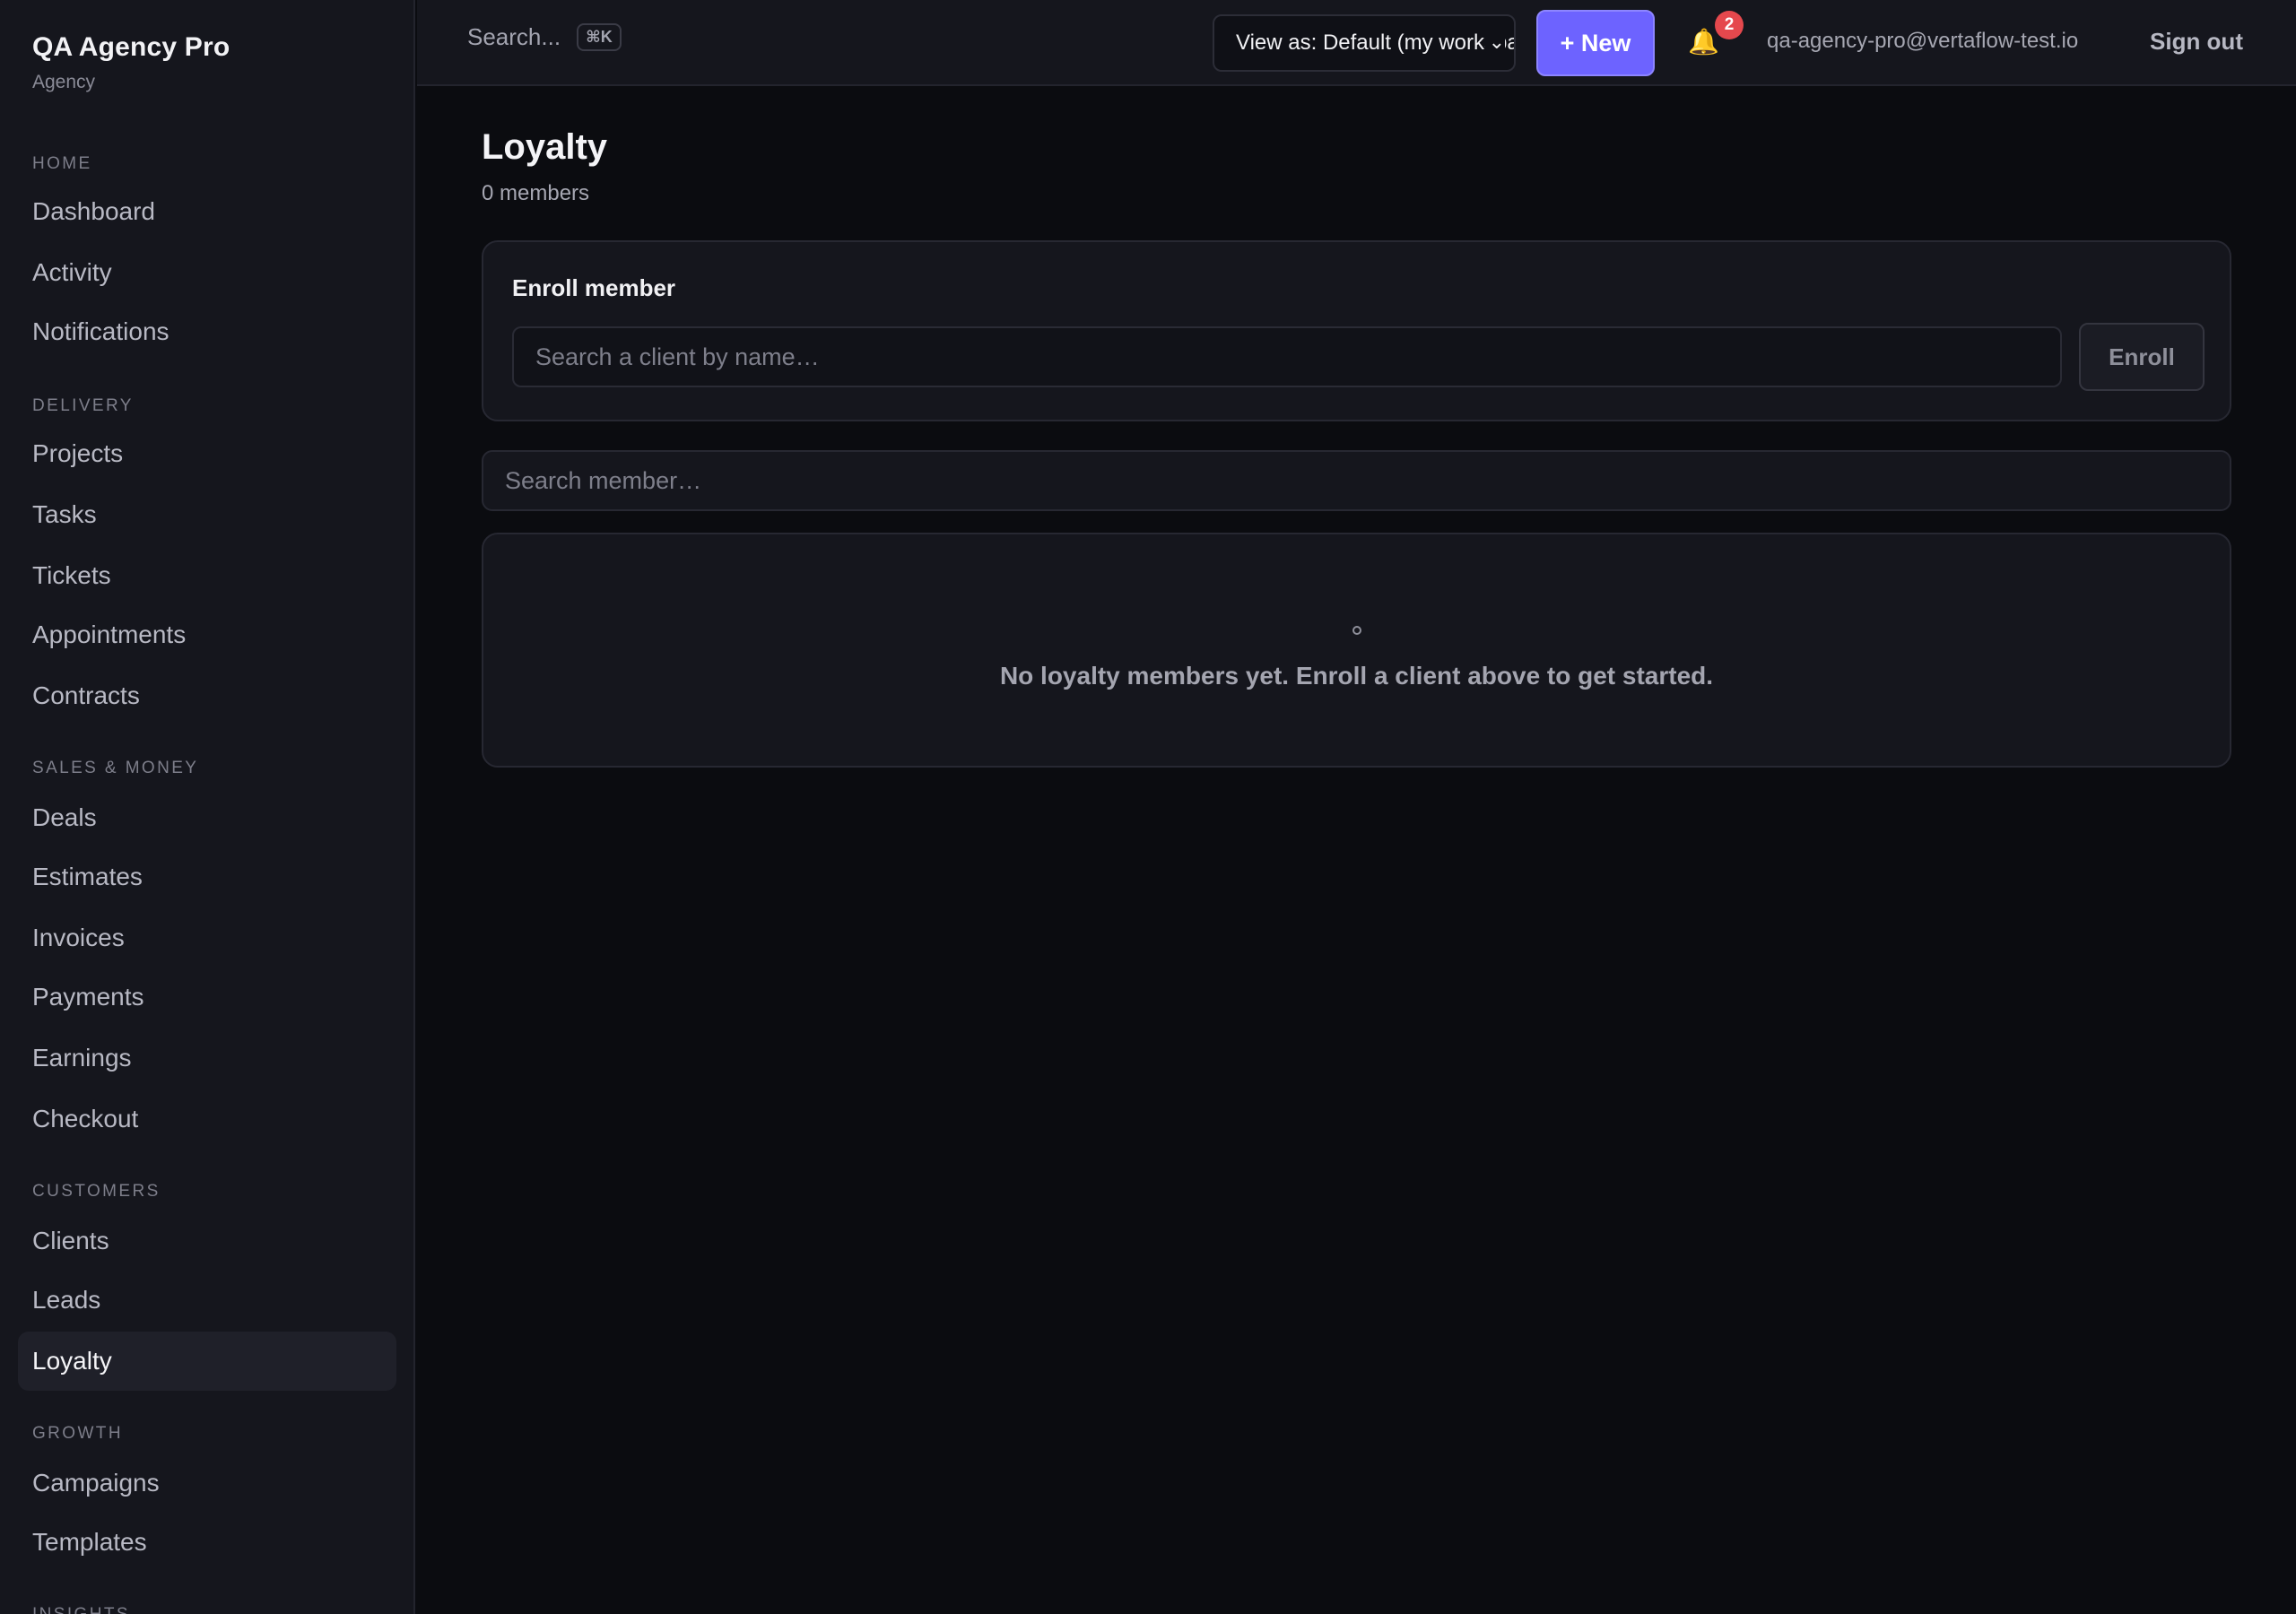 This screenshot has height=1614, width=2296. Describe the element at coordinates (207, 575) in the screenshot. I see `sidebar-item-tickets: Tickets` at that location.